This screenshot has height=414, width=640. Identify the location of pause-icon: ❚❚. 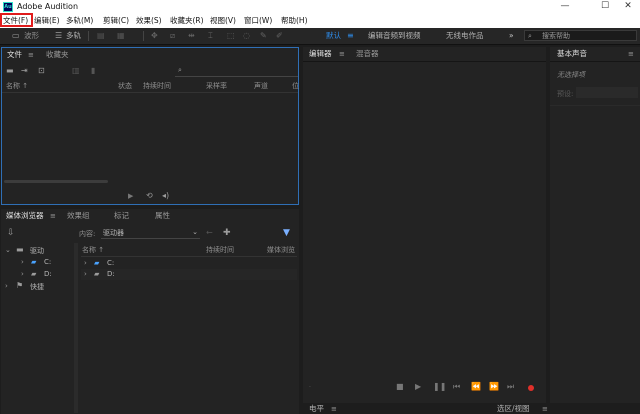
(439, 387).